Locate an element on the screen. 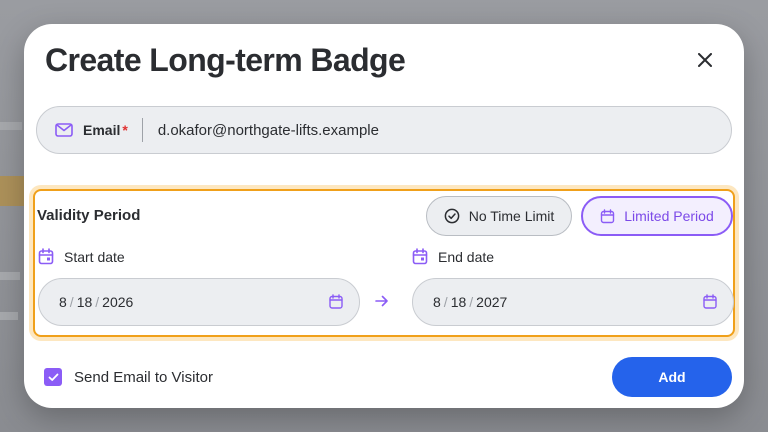 The image size is (768, 432). end-date-label: End date is located at coordinates (453, 256).